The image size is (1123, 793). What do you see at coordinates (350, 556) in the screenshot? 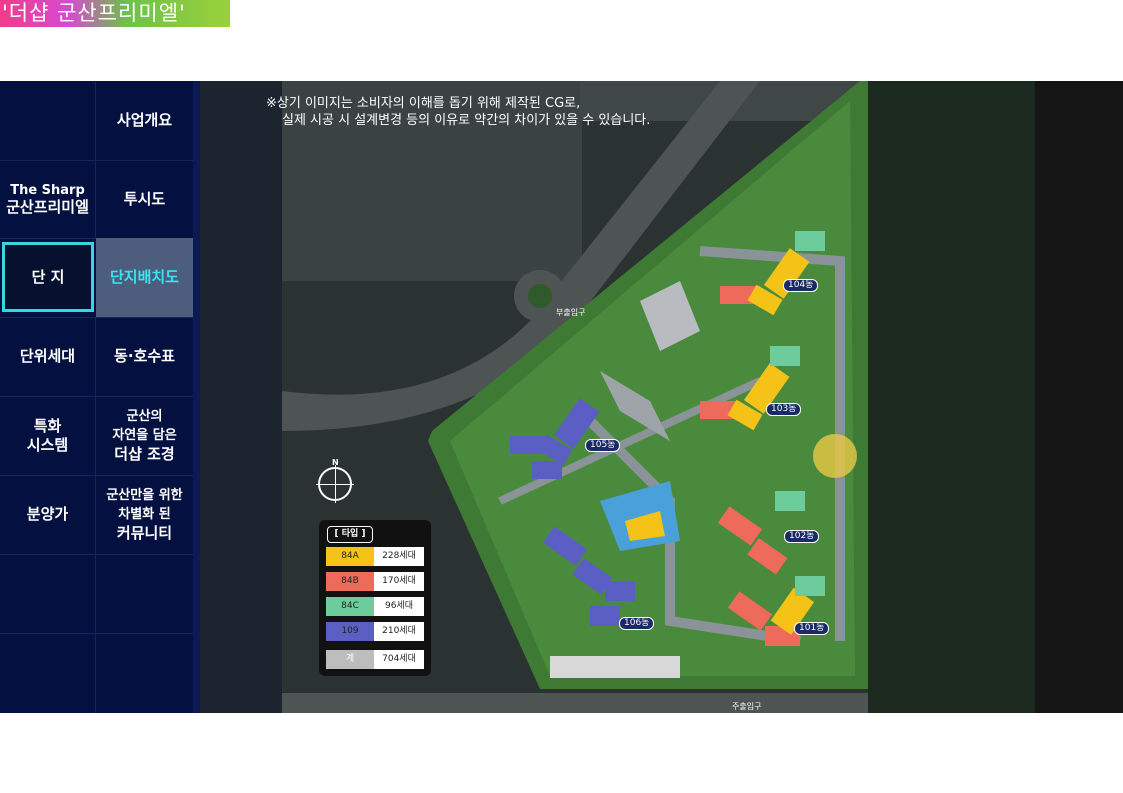
I see `legend-type: 84A` at bounding box center [350, 556].